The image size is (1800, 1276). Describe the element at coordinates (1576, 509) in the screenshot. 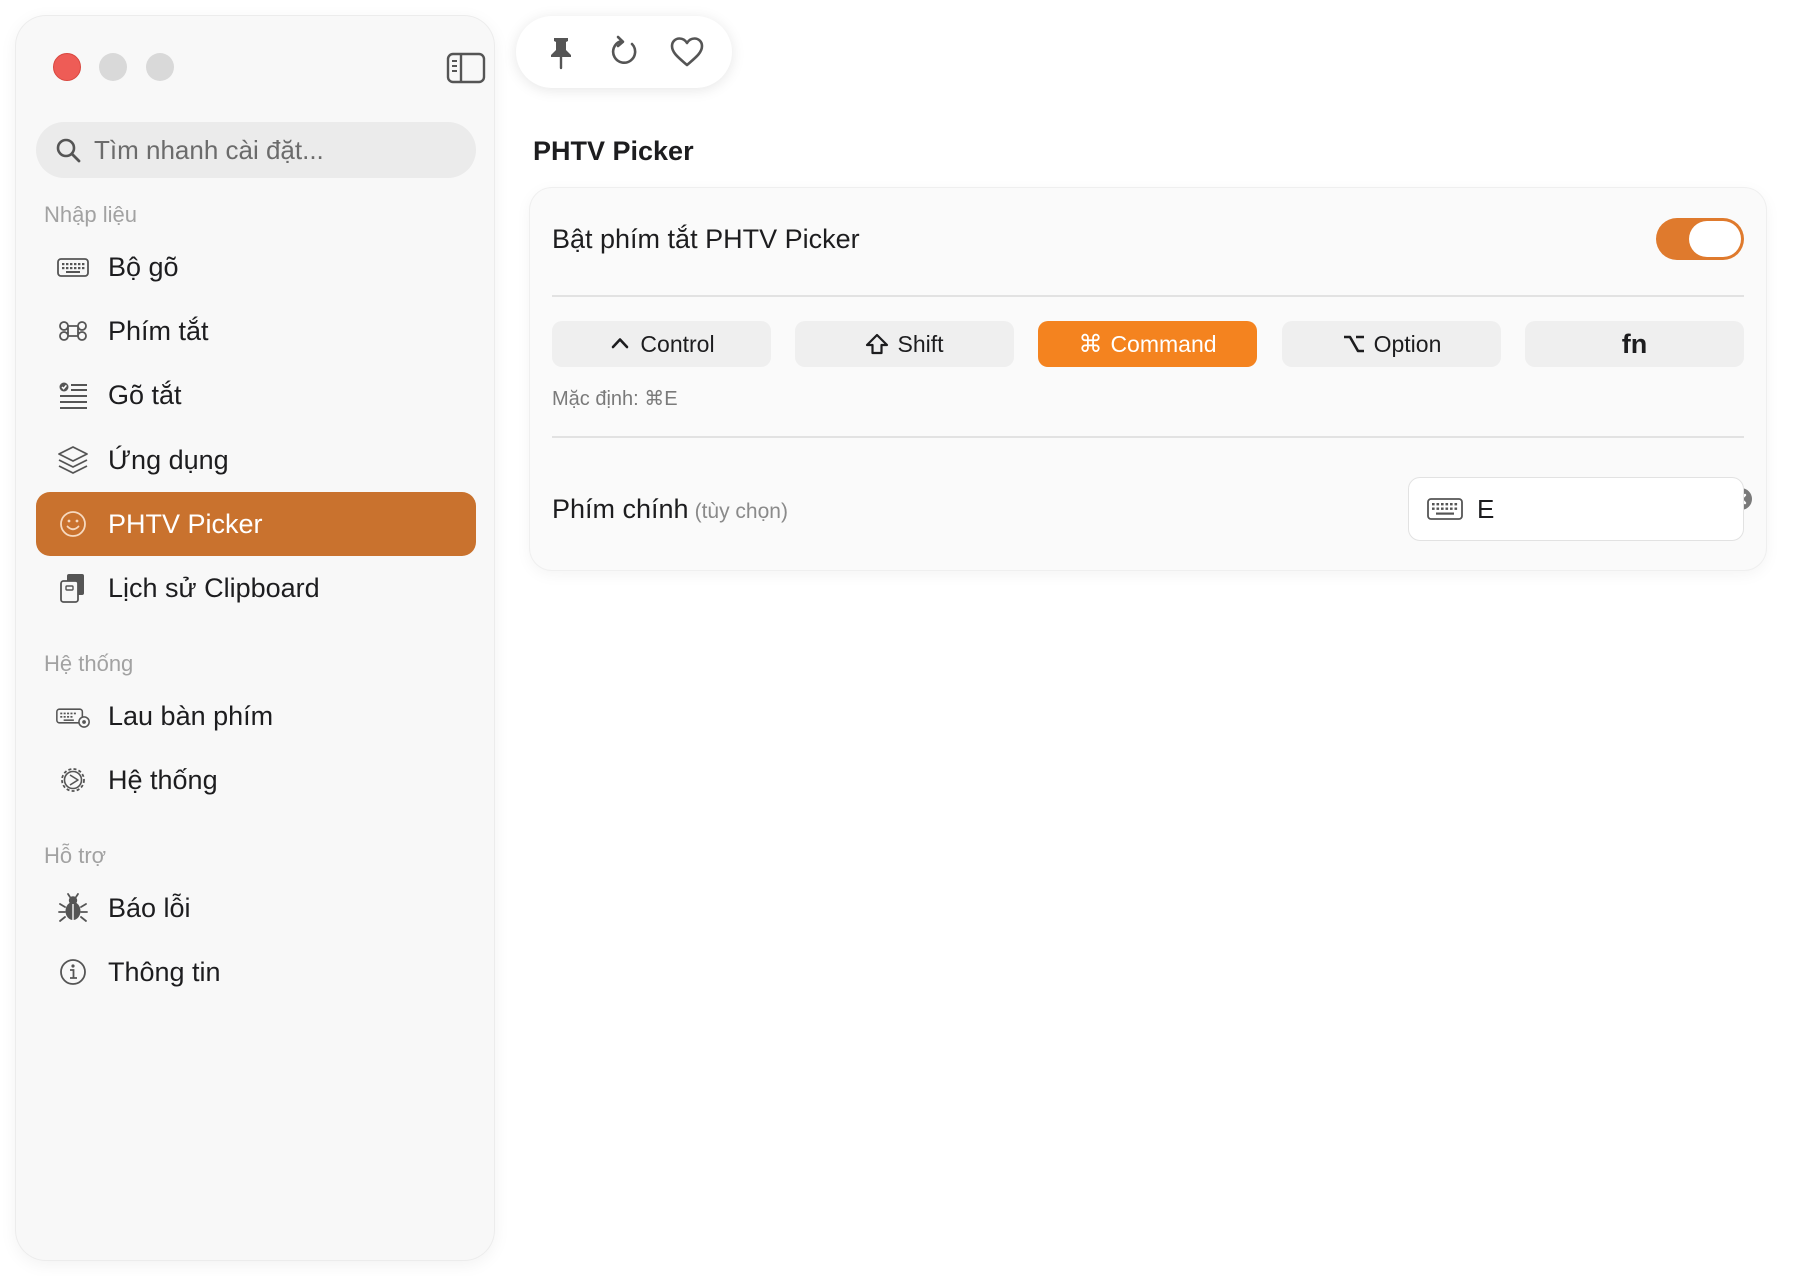

I see `main-key-field: E` at that location.